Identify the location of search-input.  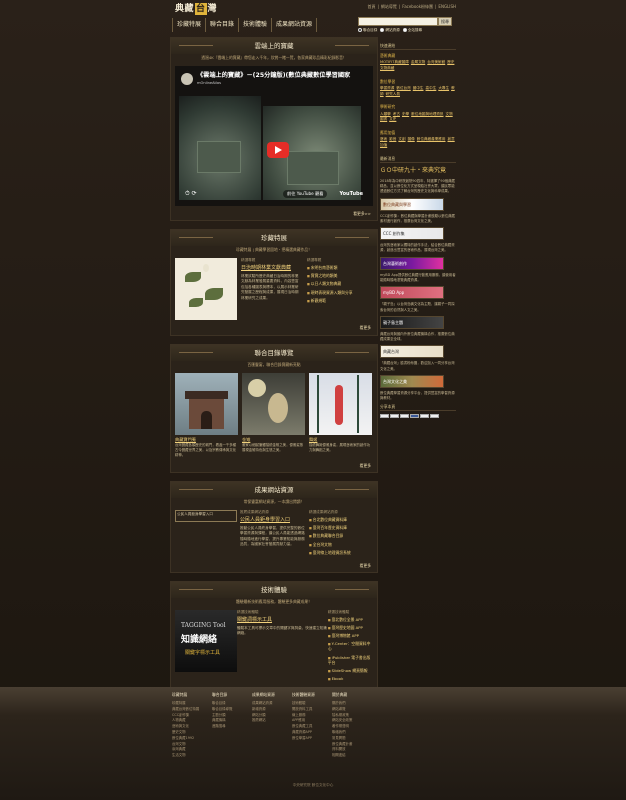
(398, 21).